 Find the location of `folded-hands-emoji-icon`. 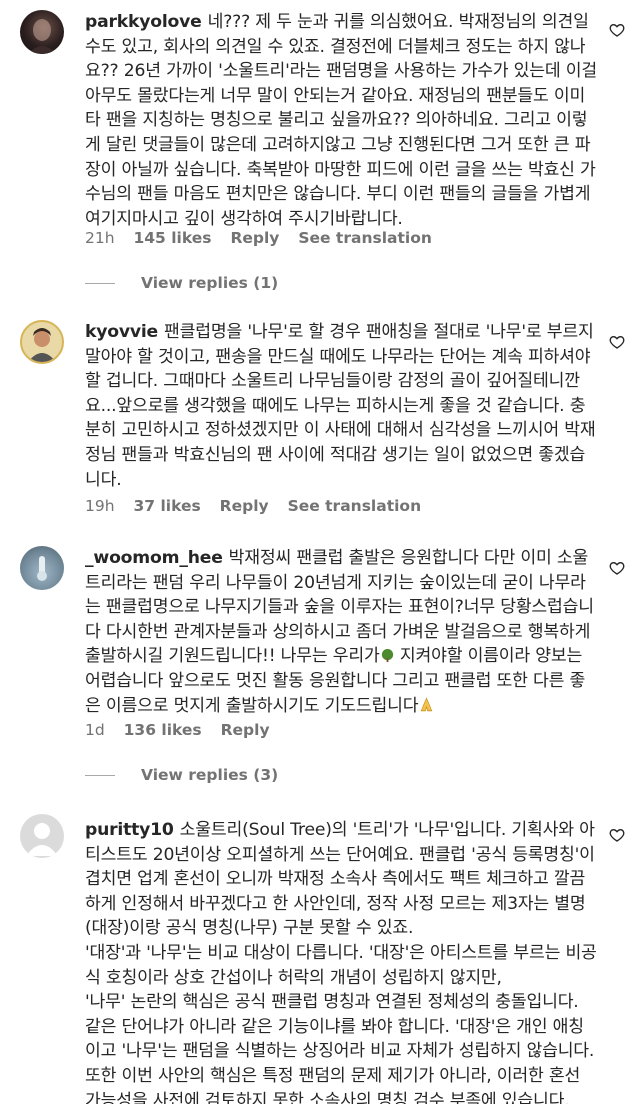

folded-hands-emoji-icon is located at coordinates (427, 703).